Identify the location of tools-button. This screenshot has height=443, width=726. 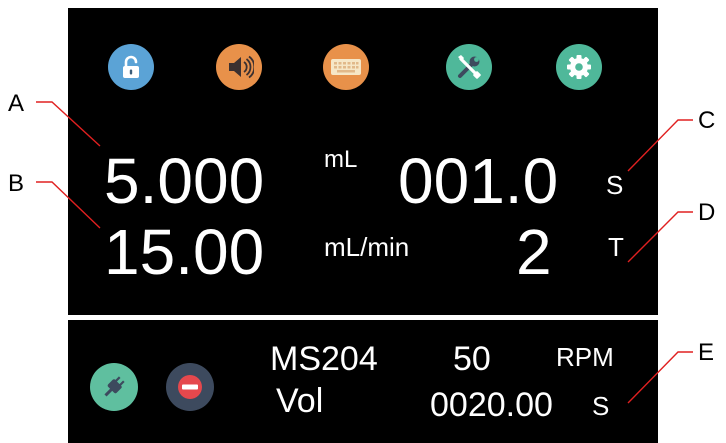
(469, 67).